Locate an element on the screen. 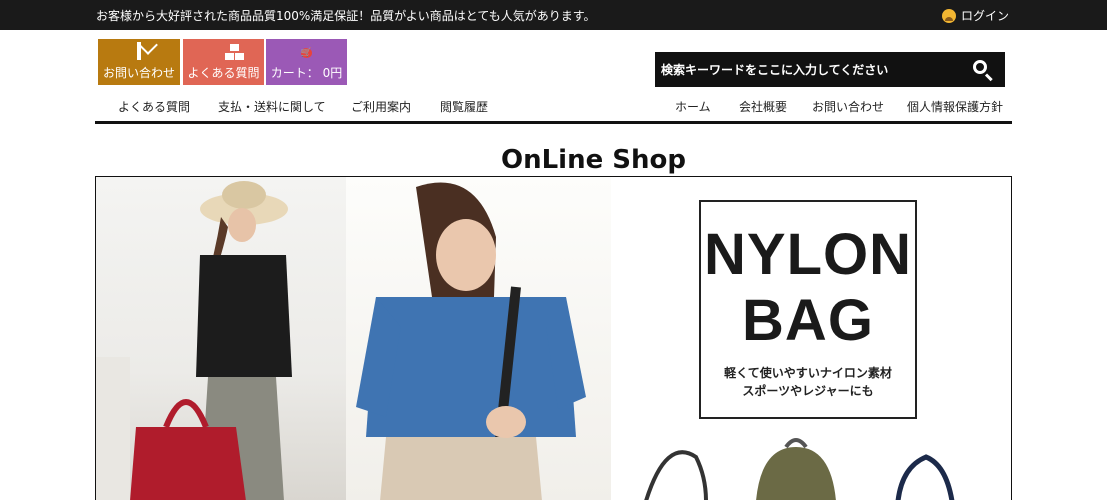 This screenshot has height=500, width=1107. model-photo-hat is located at coordinates (221, 338).